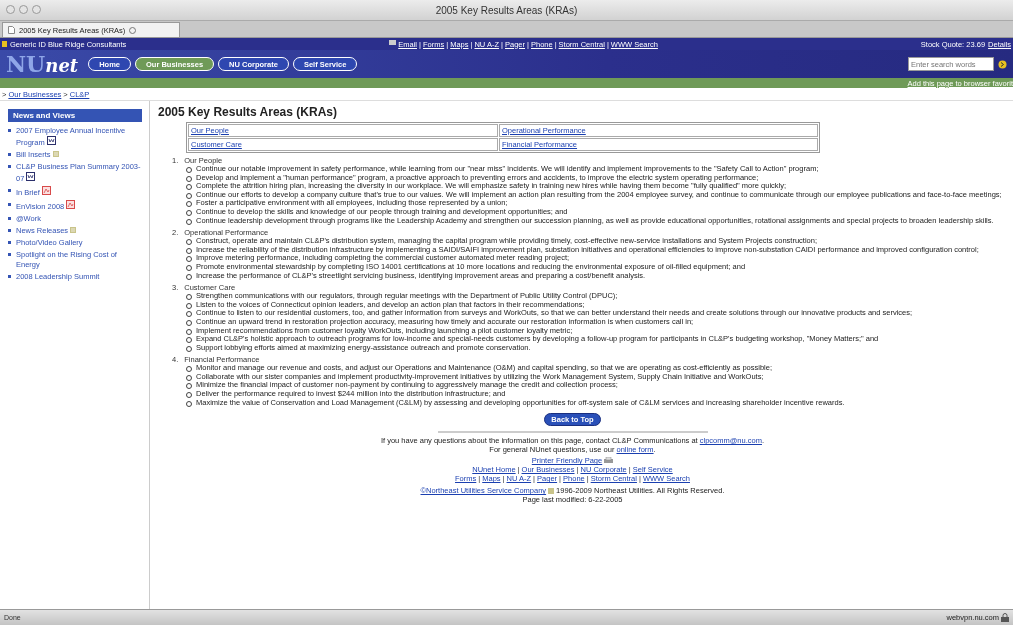  I want to click on page-icon, so click(11, 30).